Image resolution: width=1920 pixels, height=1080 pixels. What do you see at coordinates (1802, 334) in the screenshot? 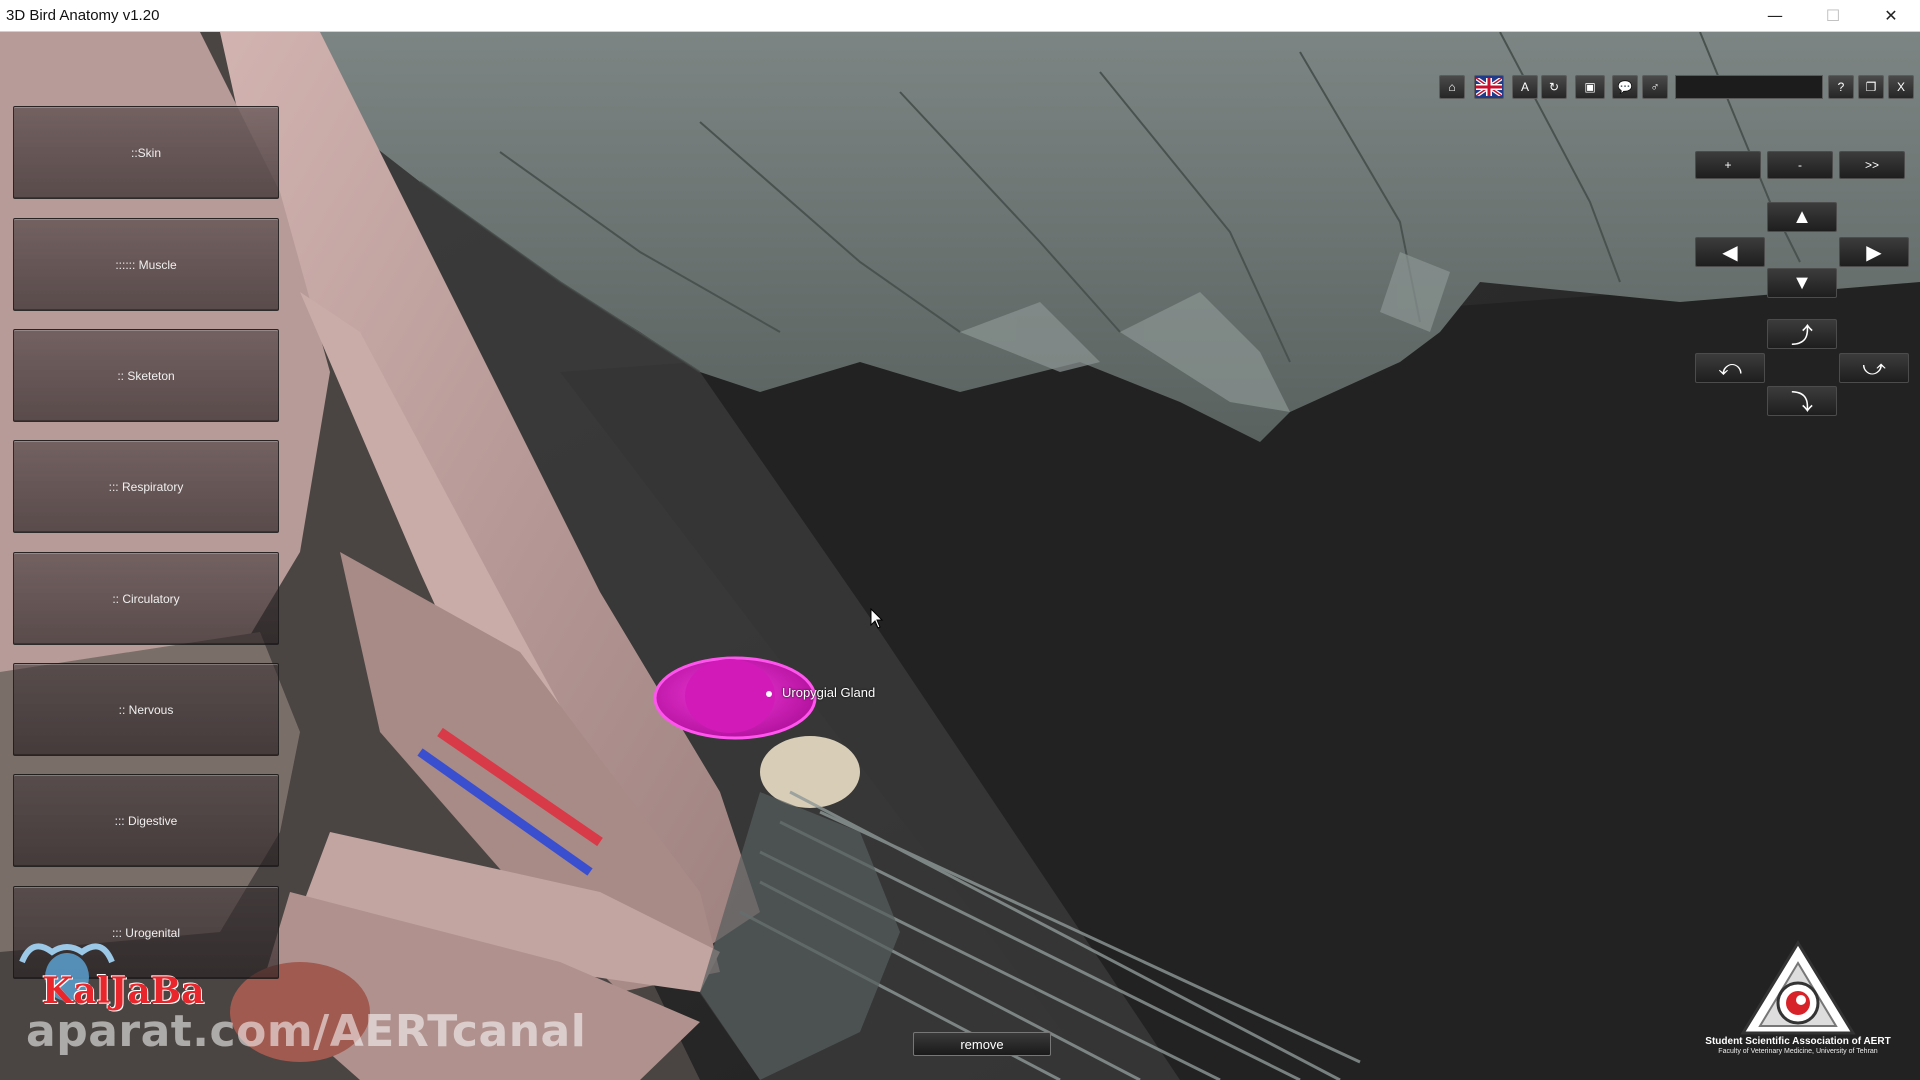
I see `rotate-up-icon: ⤴` at bounding box center [1802, 334].